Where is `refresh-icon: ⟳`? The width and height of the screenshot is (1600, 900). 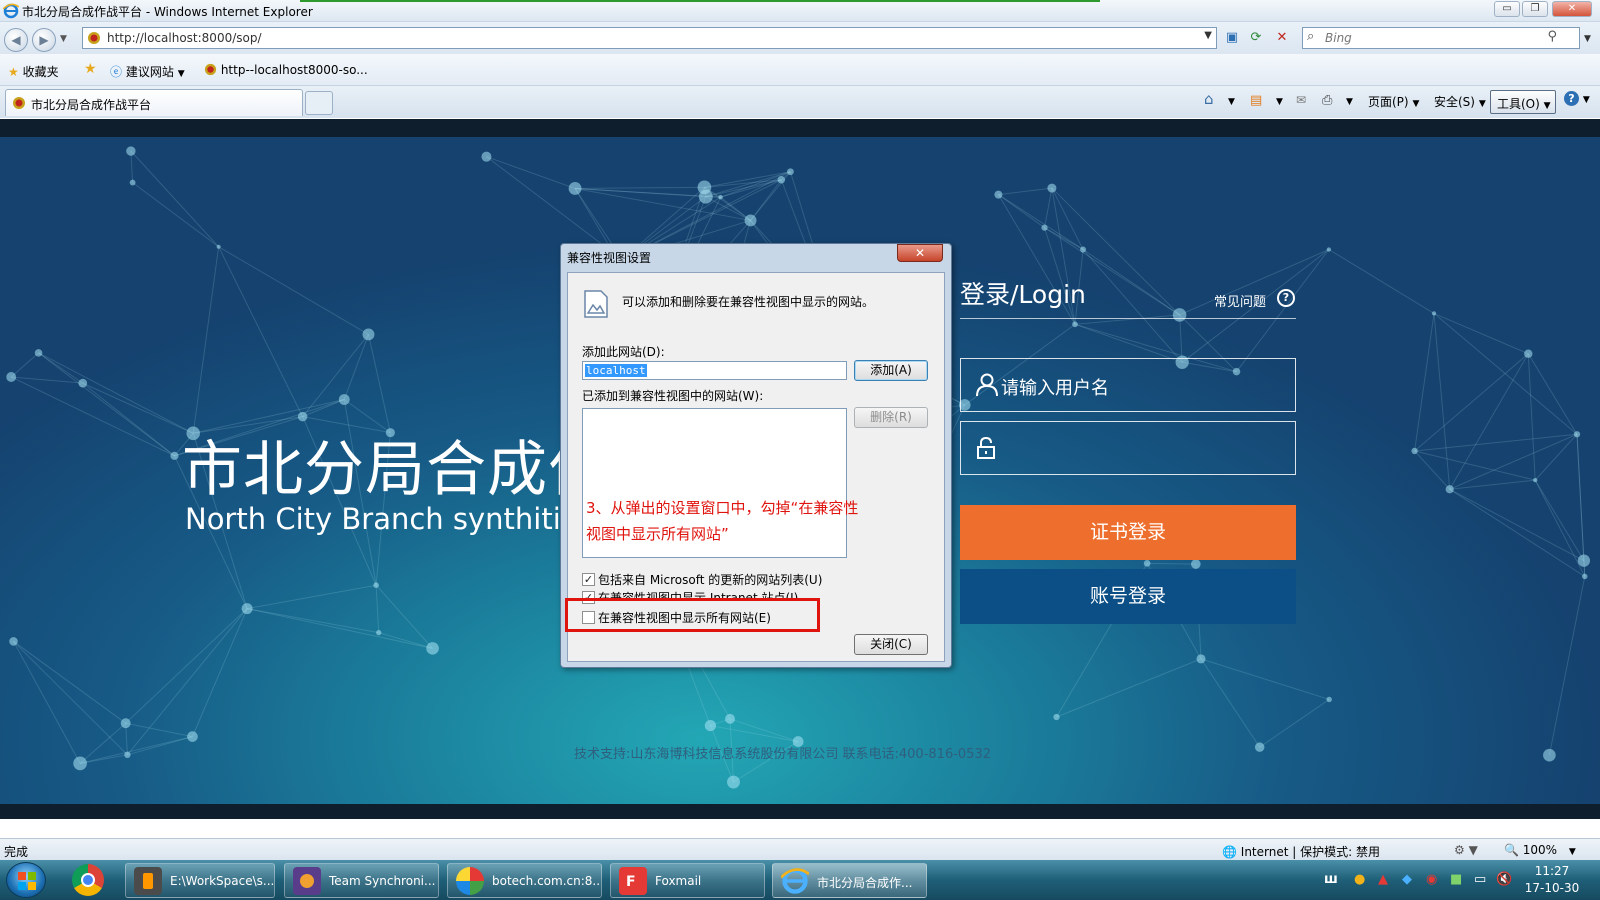 refresh-icon: ⟳ is located at coordinates (1256, 38).